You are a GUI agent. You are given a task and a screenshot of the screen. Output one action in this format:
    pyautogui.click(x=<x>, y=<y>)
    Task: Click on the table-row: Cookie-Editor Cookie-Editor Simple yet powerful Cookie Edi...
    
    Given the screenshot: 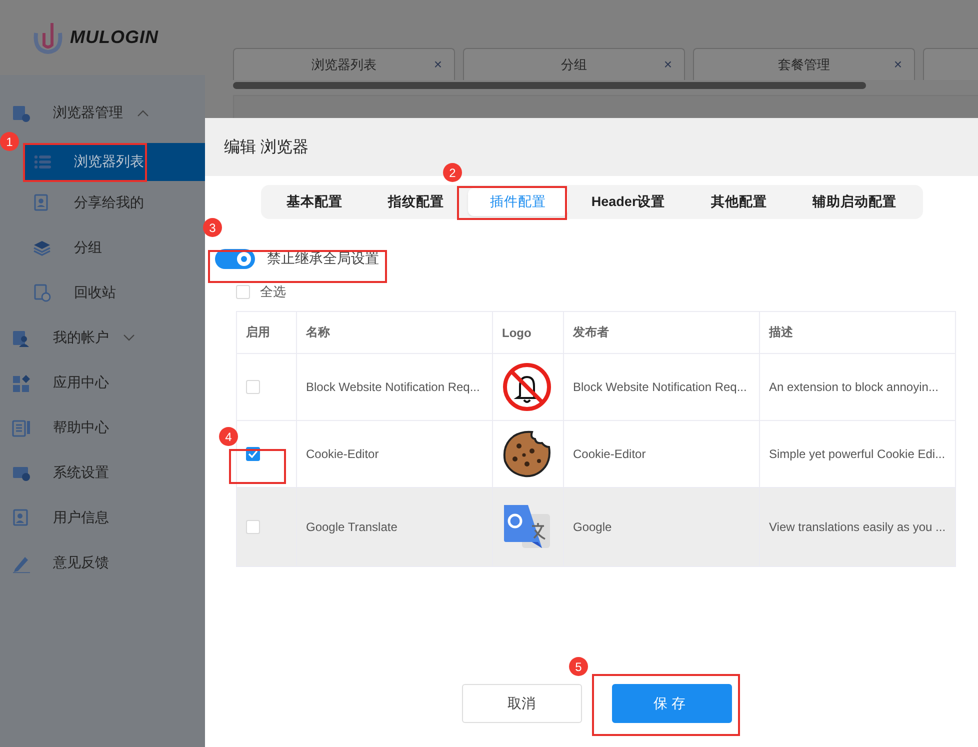 What is the action you would take?
    pyautogui.click(x=596, y=454)
    